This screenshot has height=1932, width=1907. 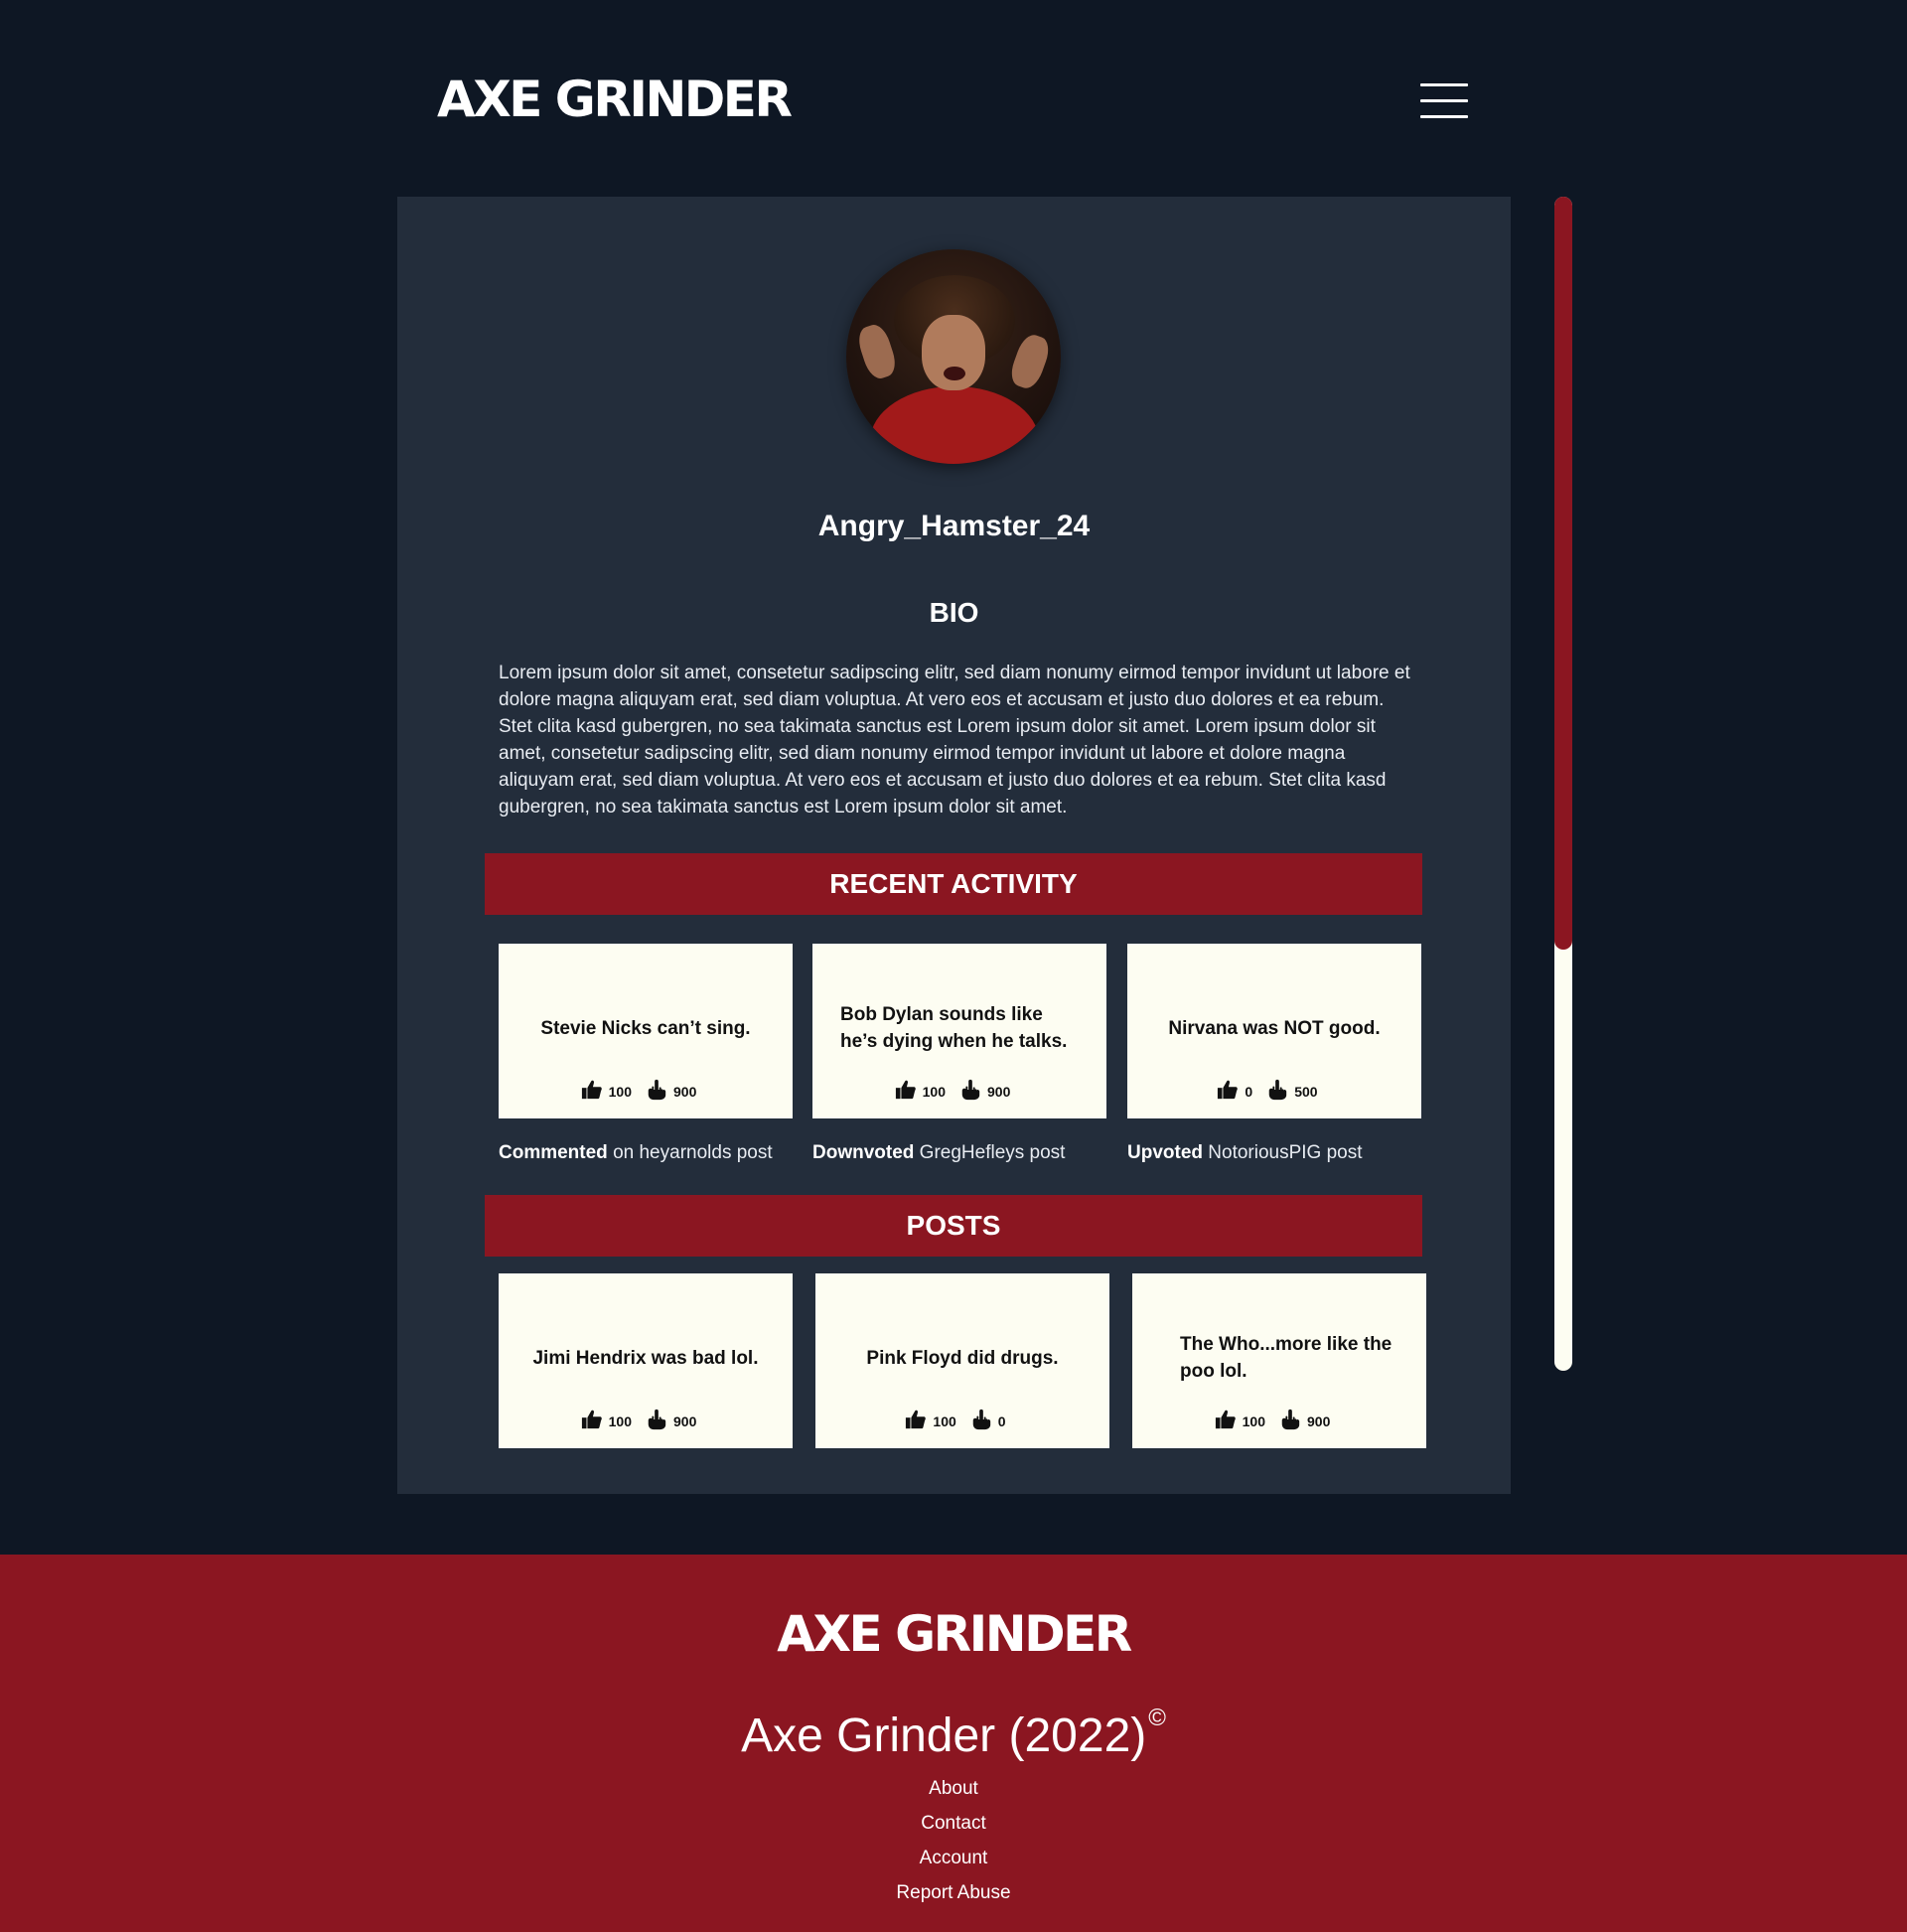 I want to click on activity-caption: Upvoted NotoriousPIG post, so click(x=1245, y=1153).